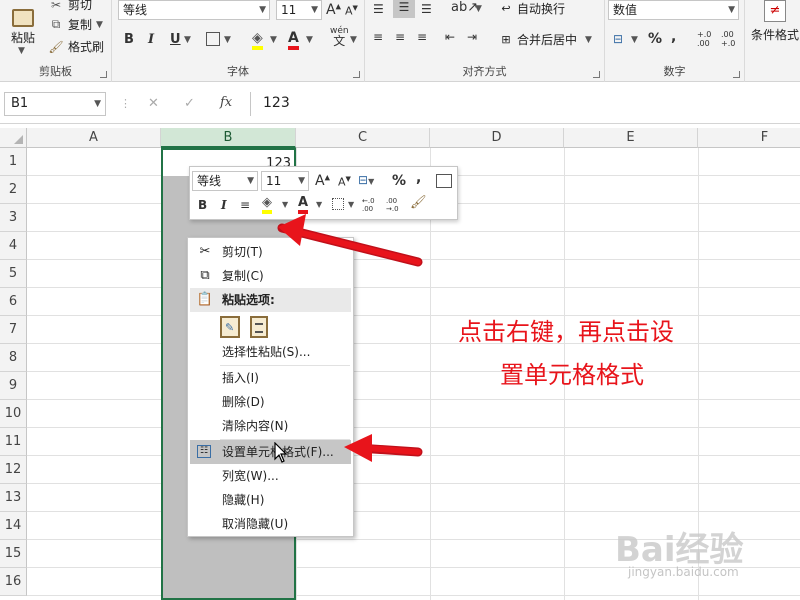 The width and height of the screenshot is (800, 600). What do you see at coordinates (679, 550) in the screenshot?
I see `watermark-logo: Bai经验` at bounding box center [679, 550].